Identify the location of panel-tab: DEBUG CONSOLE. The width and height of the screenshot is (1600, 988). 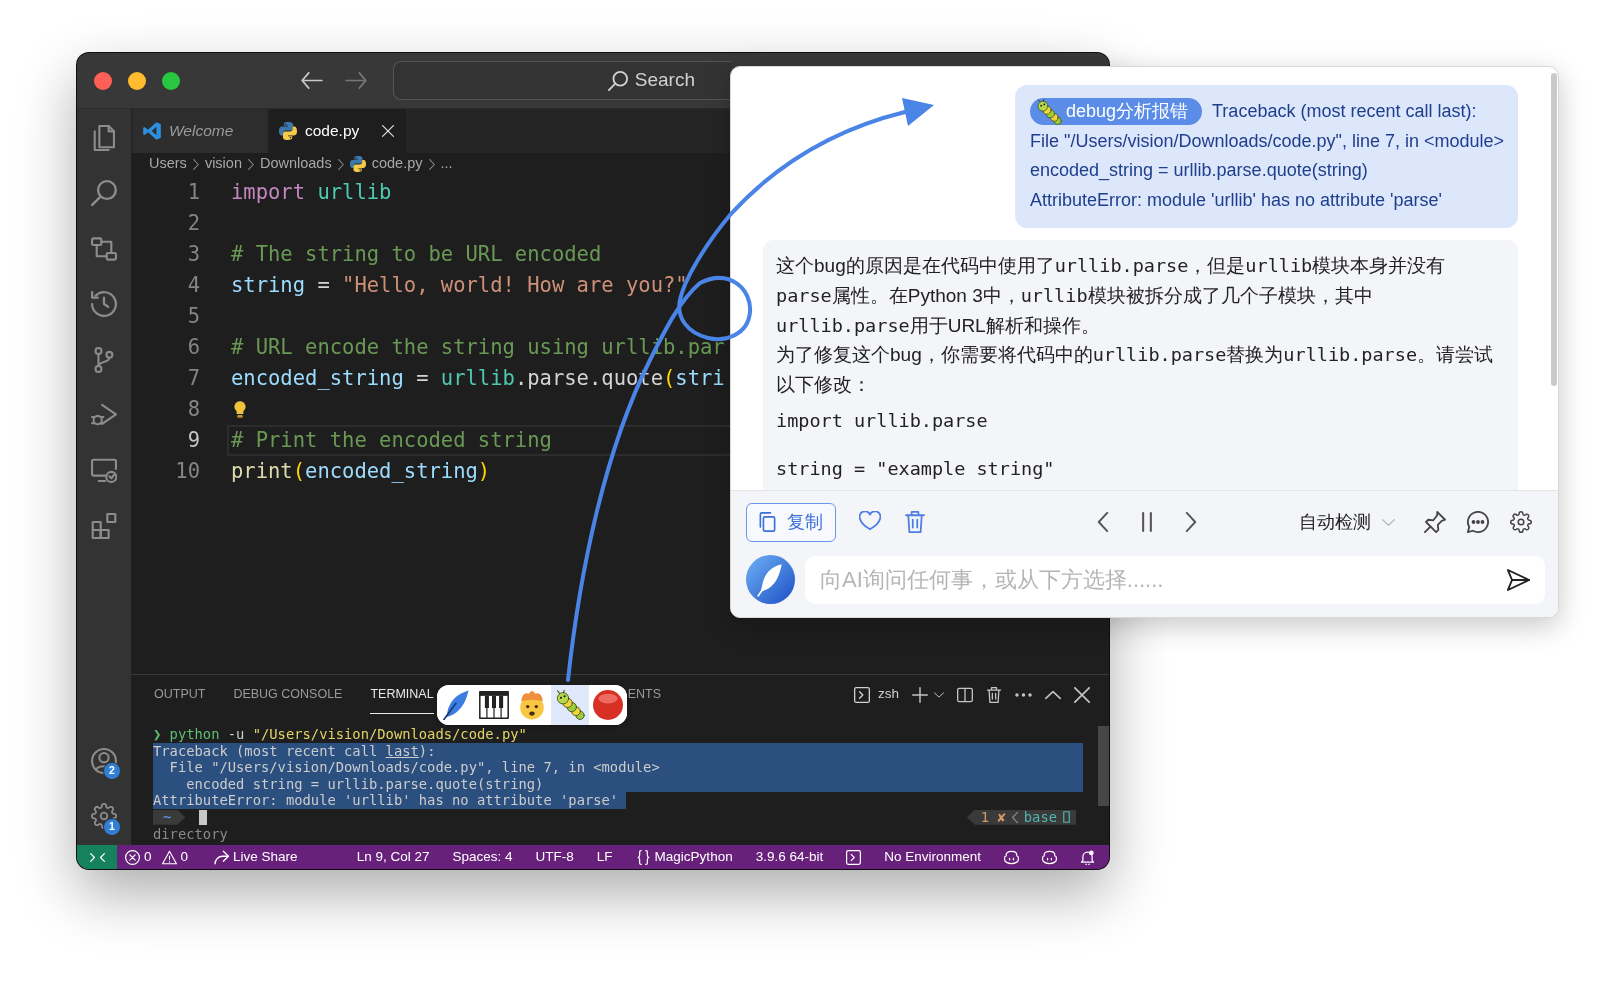
(288, 694).